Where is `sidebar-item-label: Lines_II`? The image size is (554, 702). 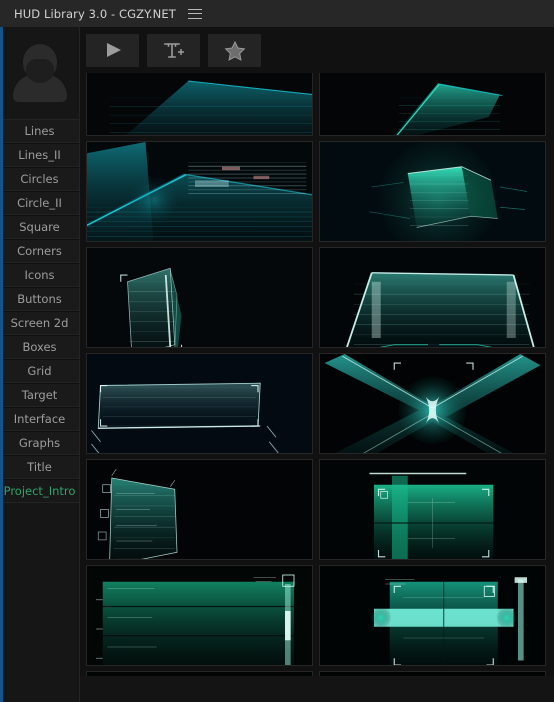
sidebar-item-label: Lines_II is located at coordinates (39, 155).